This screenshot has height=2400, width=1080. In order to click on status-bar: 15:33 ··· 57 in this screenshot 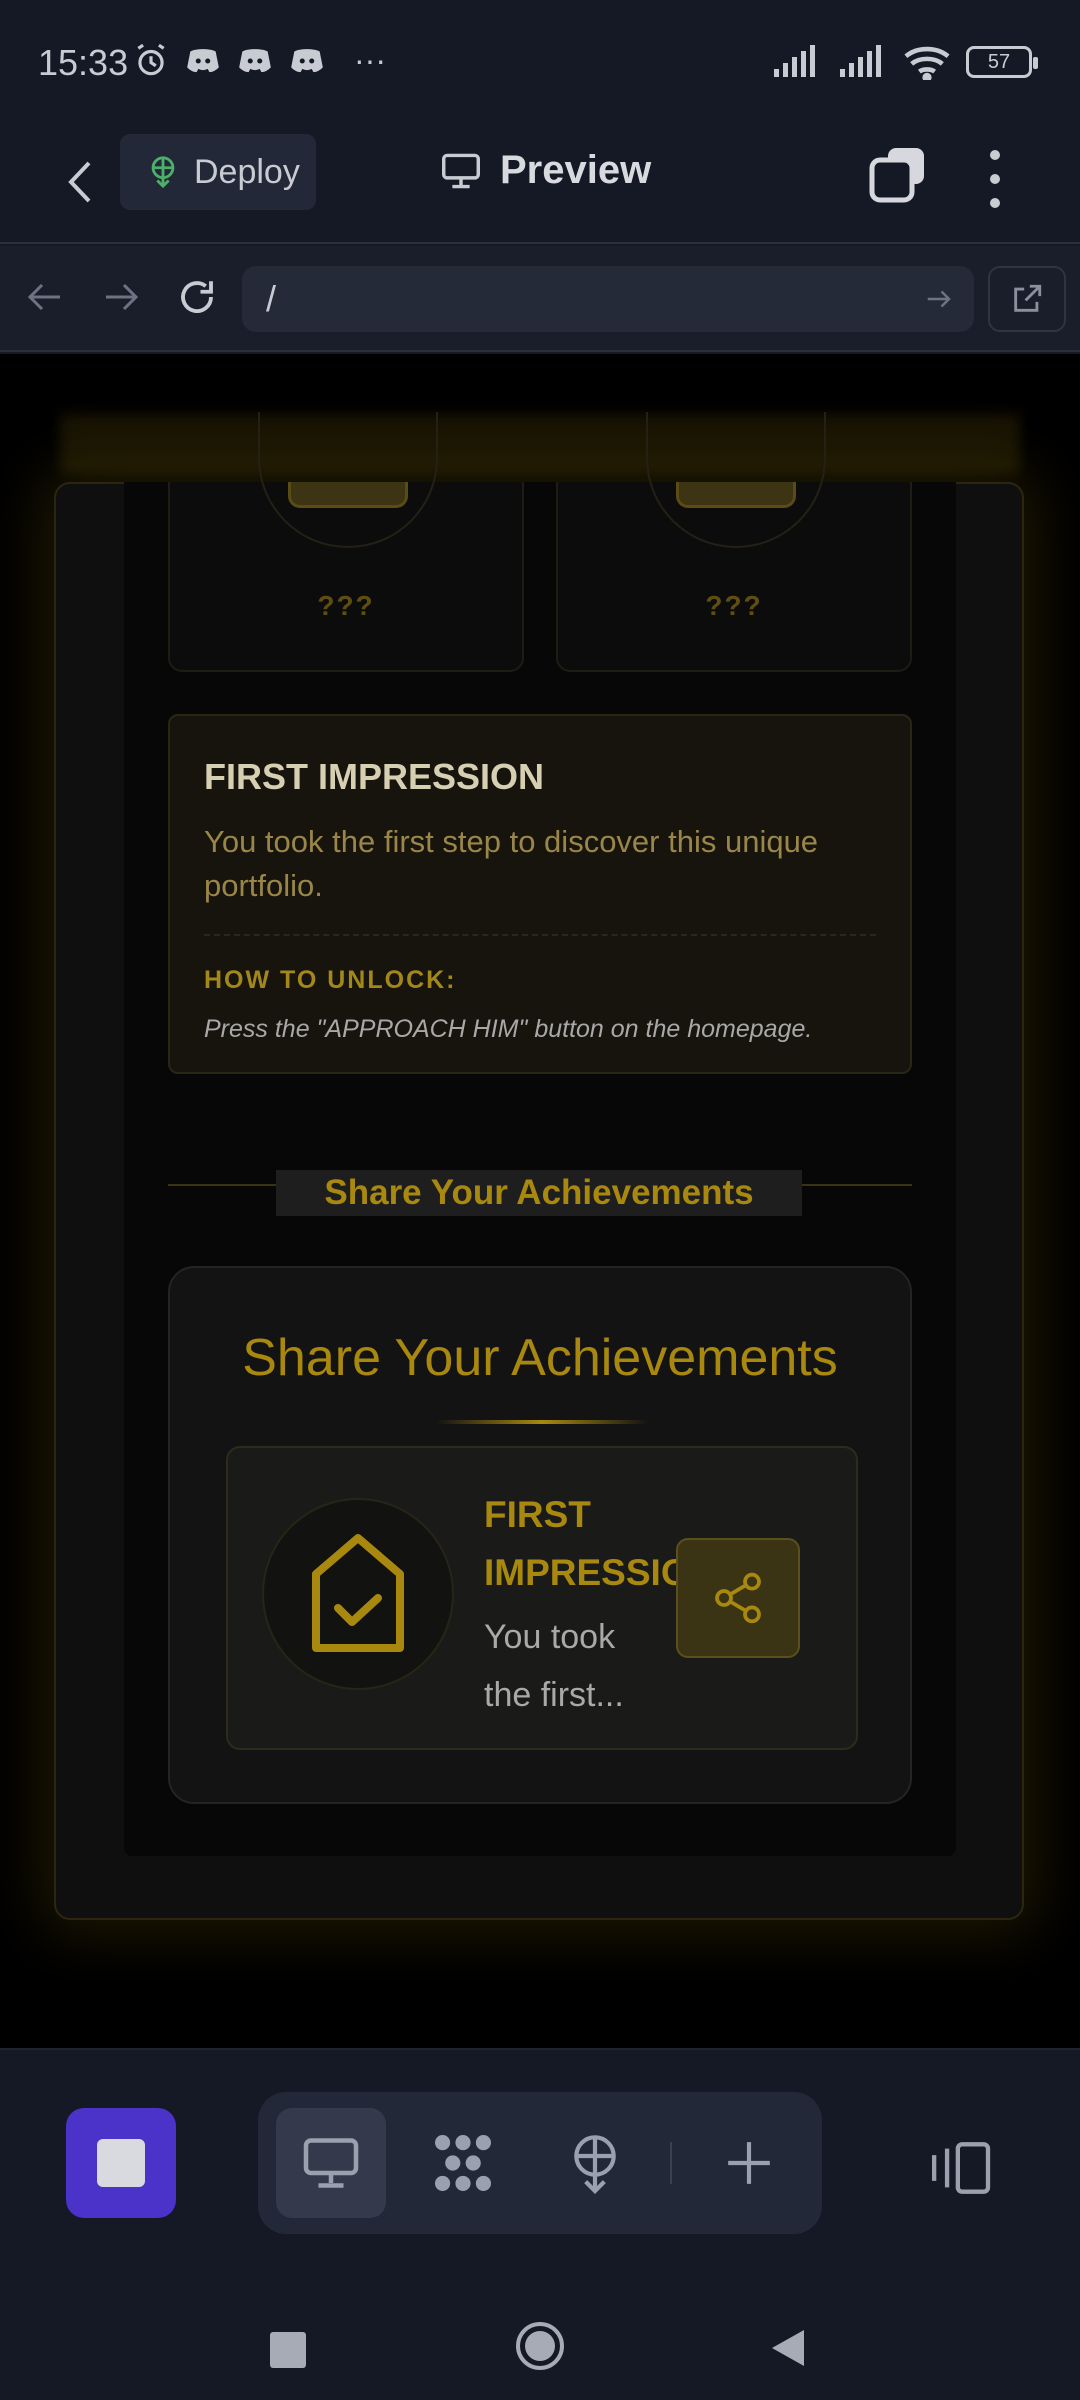, I will do `click(540, 60)`.